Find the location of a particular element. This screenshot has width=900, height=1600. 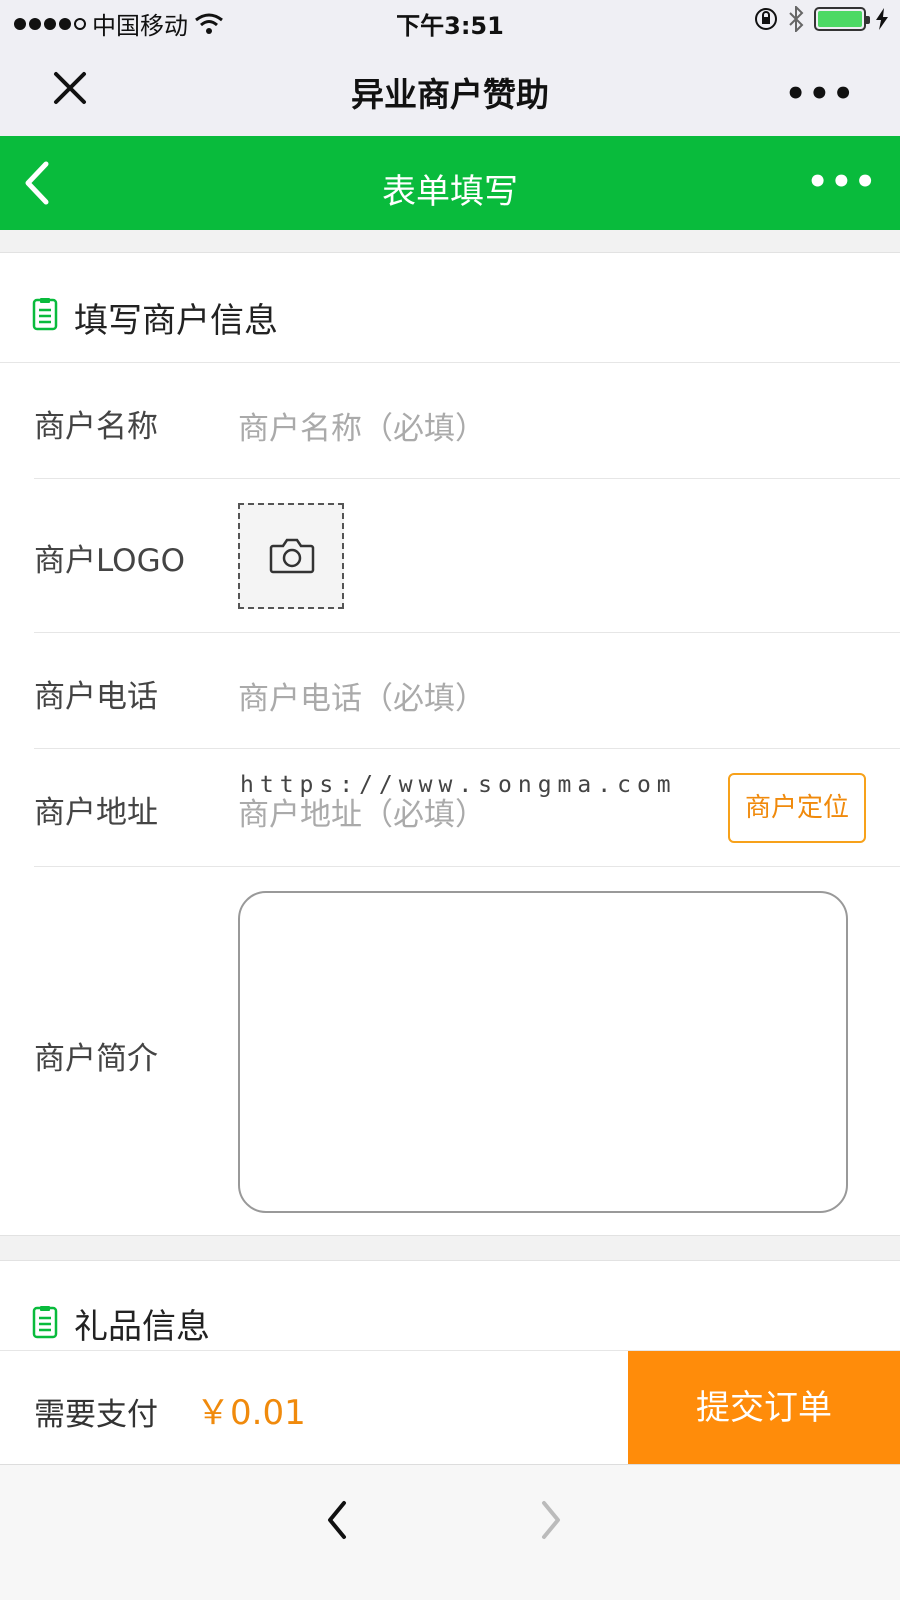

merchant-logo-label: 商户LOGO is located at coordinates (109, 561).